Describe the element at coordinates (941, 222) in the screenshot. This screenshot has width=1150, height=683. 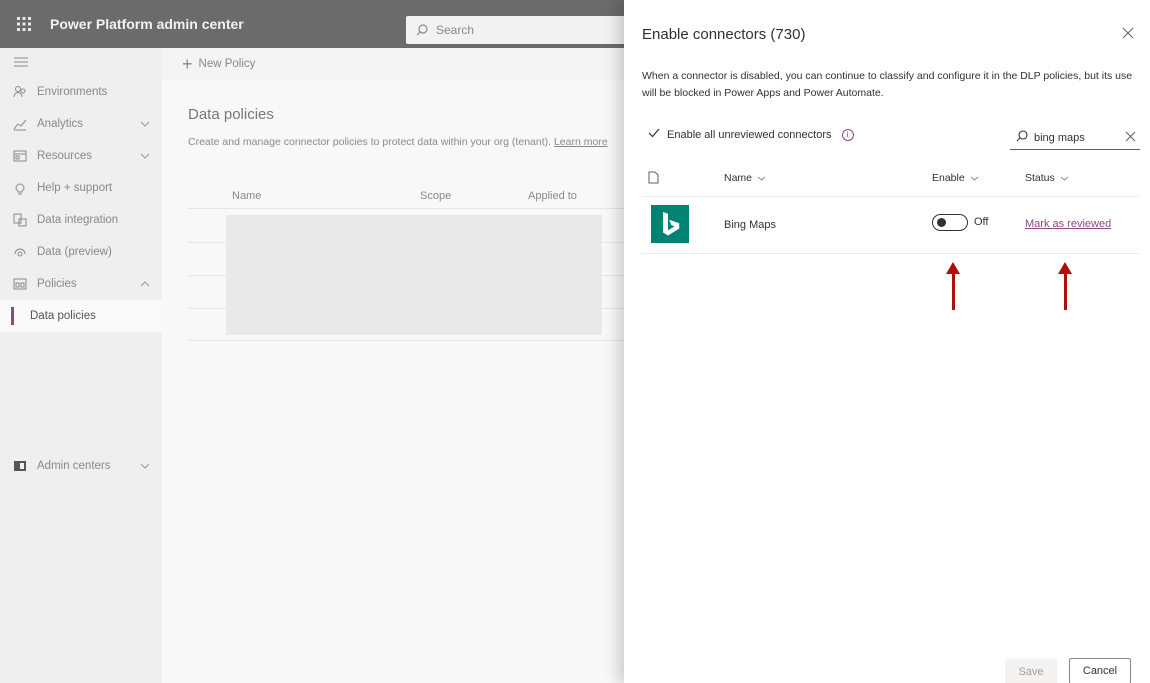
I see `toggle-knob` at that location.